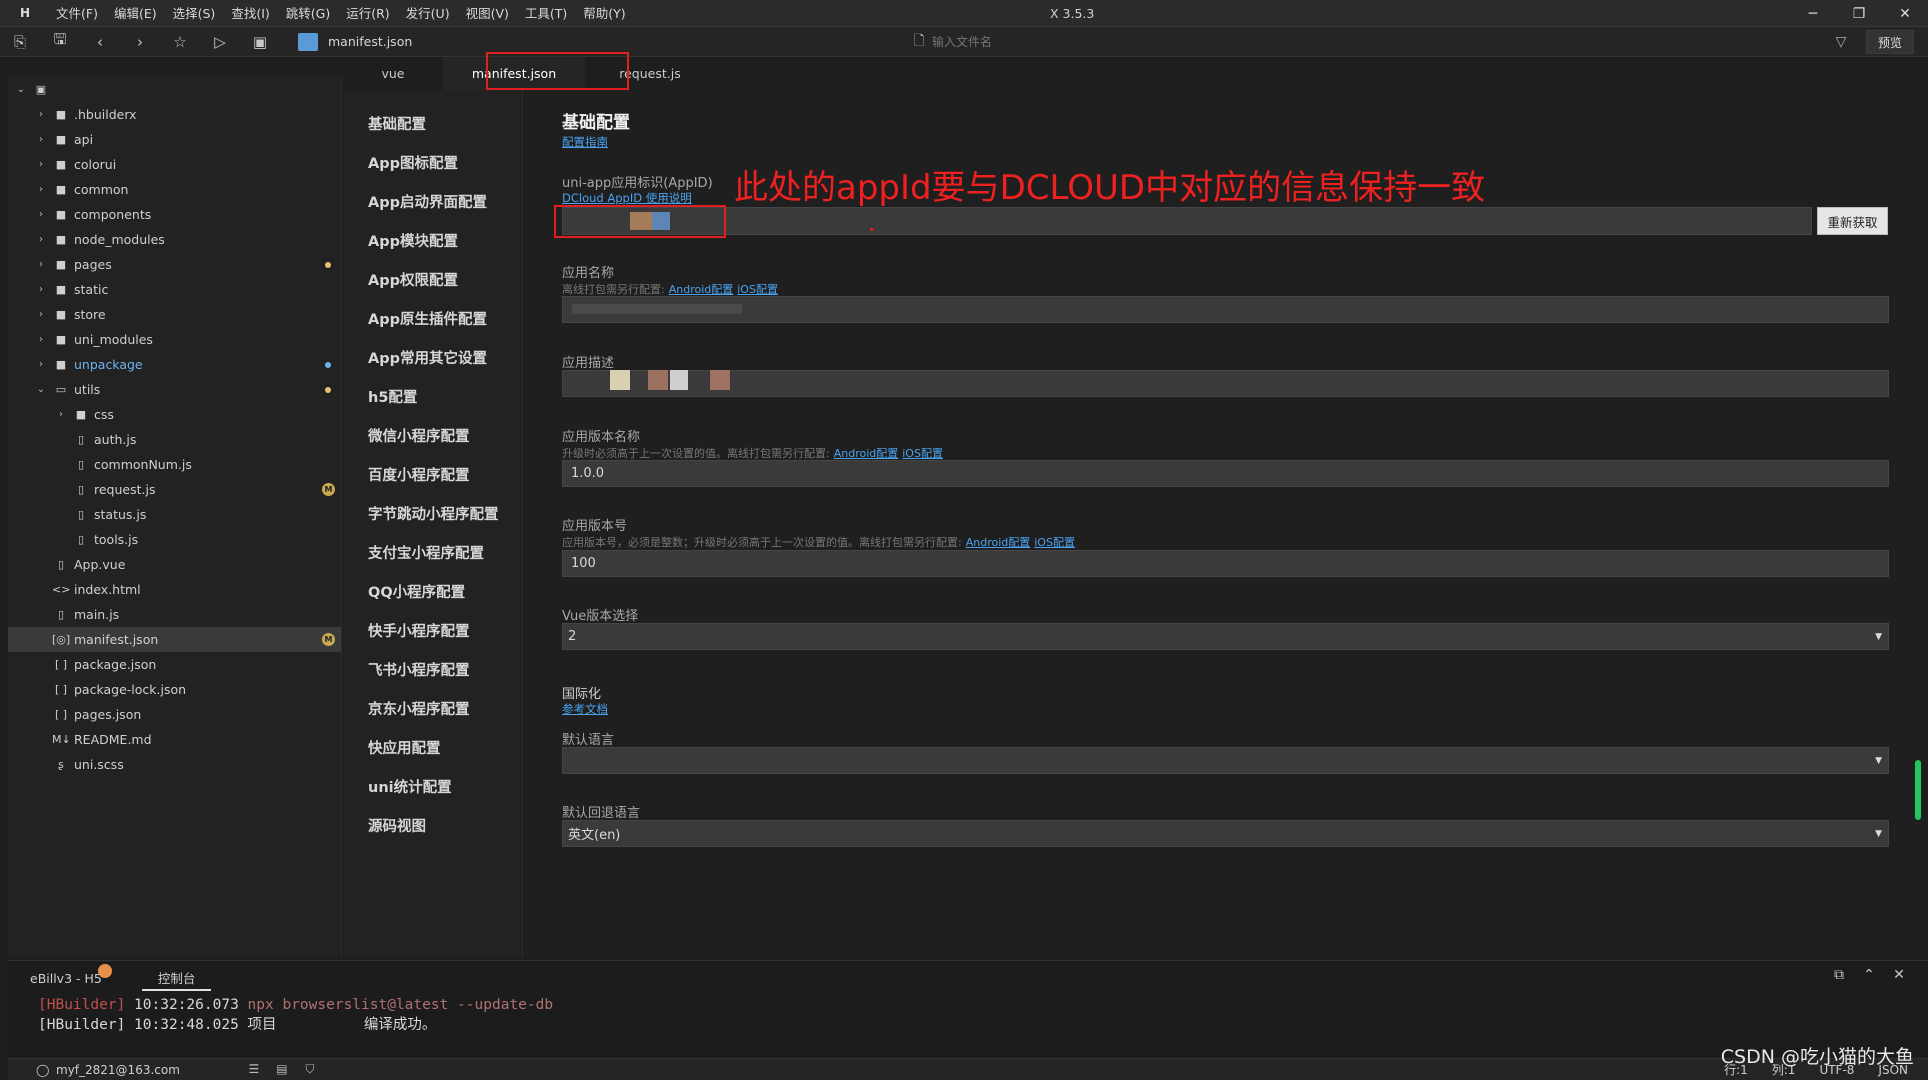  Describe the element at coordinates (174, 289) in the screenshot. I see `tree-item-static: › ■ static` at that location.